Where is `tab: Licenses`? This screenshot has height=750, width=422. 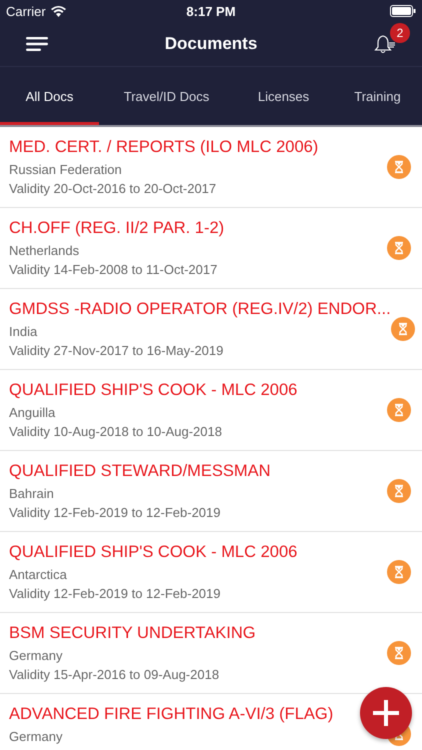
tab: Licenses is located at coordinates (283, 96).